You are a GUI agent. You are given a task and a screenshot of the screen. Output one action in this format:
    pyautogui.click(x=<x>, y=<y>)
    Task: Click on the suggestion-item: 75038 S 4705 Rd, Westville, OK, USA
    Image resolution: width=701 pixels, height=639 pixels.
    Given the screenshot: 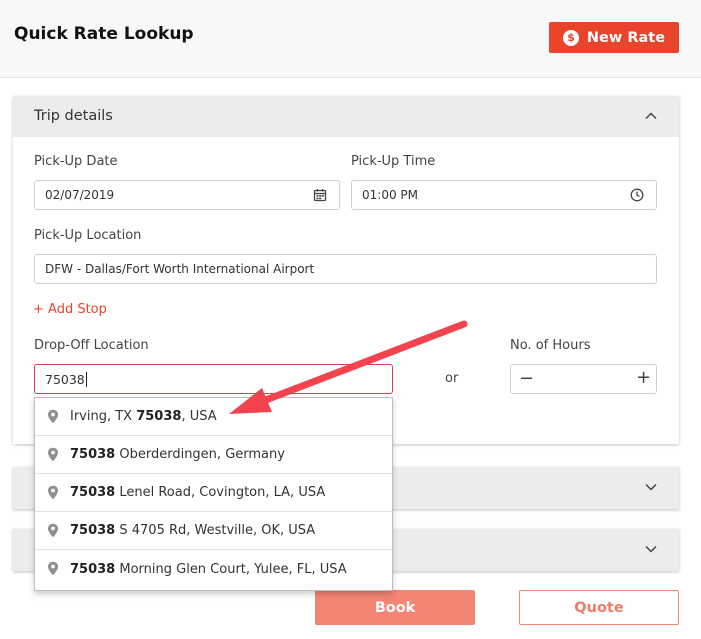 What is the action you would take?
    pyautogui.click(x=213, y=531)
    